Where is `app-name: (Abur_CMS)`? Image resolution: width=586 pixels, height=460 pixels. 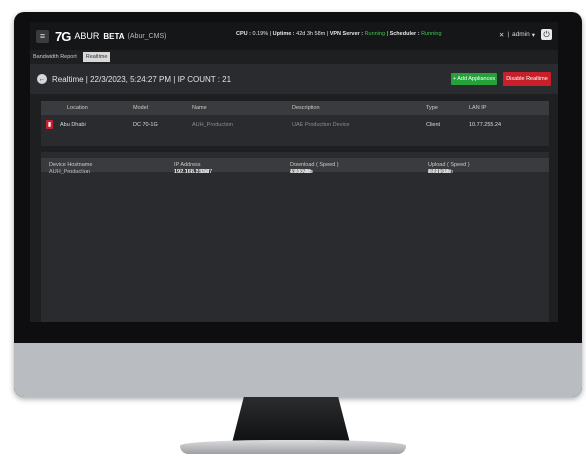 app-name: (Abur_CMS) is located at coordinates (147, 36).